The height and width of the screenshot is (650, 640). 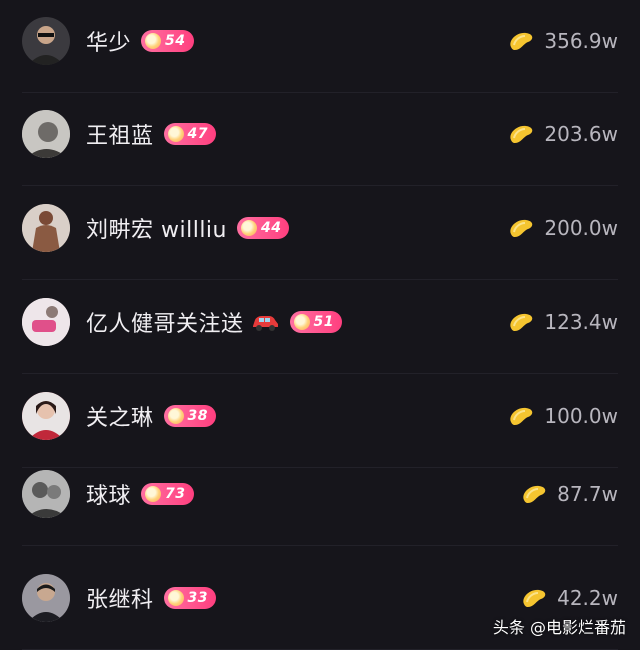 I want to click on level-text: 73, so click(x=175, y=494).